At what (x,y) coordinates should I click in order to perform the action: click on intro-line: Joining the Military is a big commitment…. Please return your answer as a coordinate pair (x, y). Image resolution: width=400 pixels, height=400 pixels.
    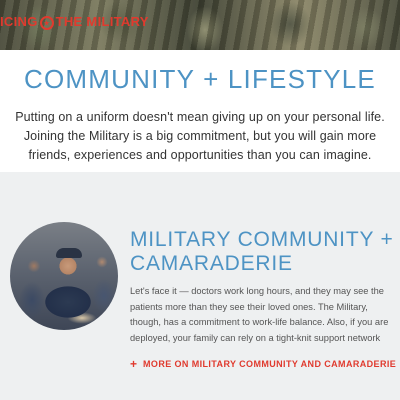
    Looking at the image, I should click on (200, 136).